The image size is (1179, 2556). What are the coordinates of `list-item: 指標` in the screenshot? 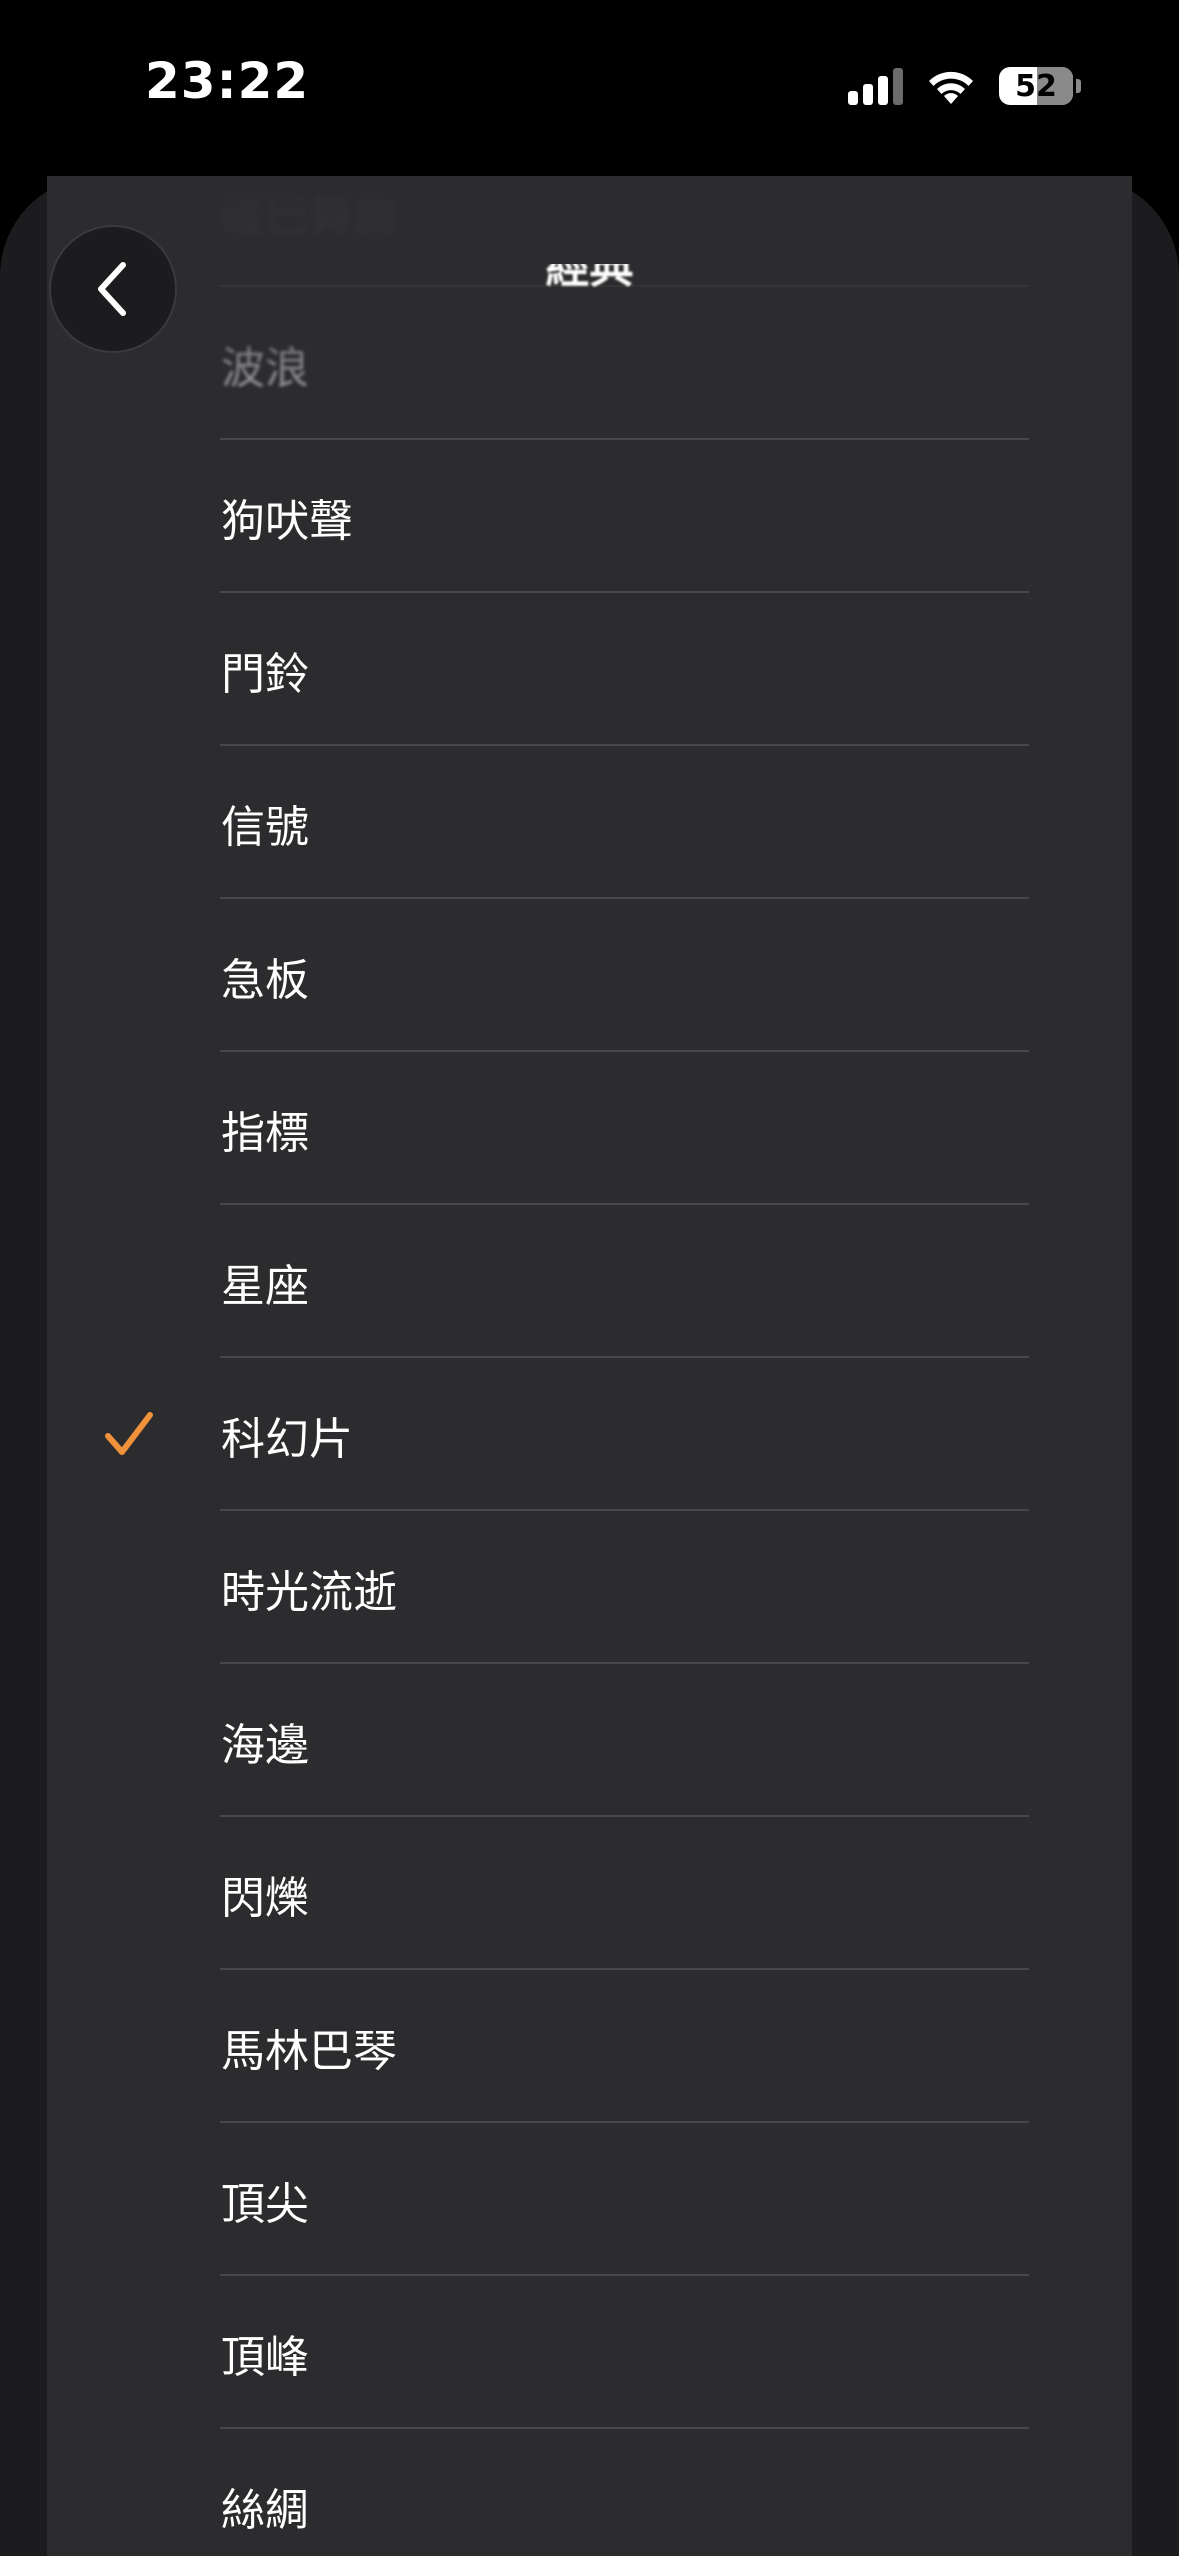 It's located at (589, 1128).